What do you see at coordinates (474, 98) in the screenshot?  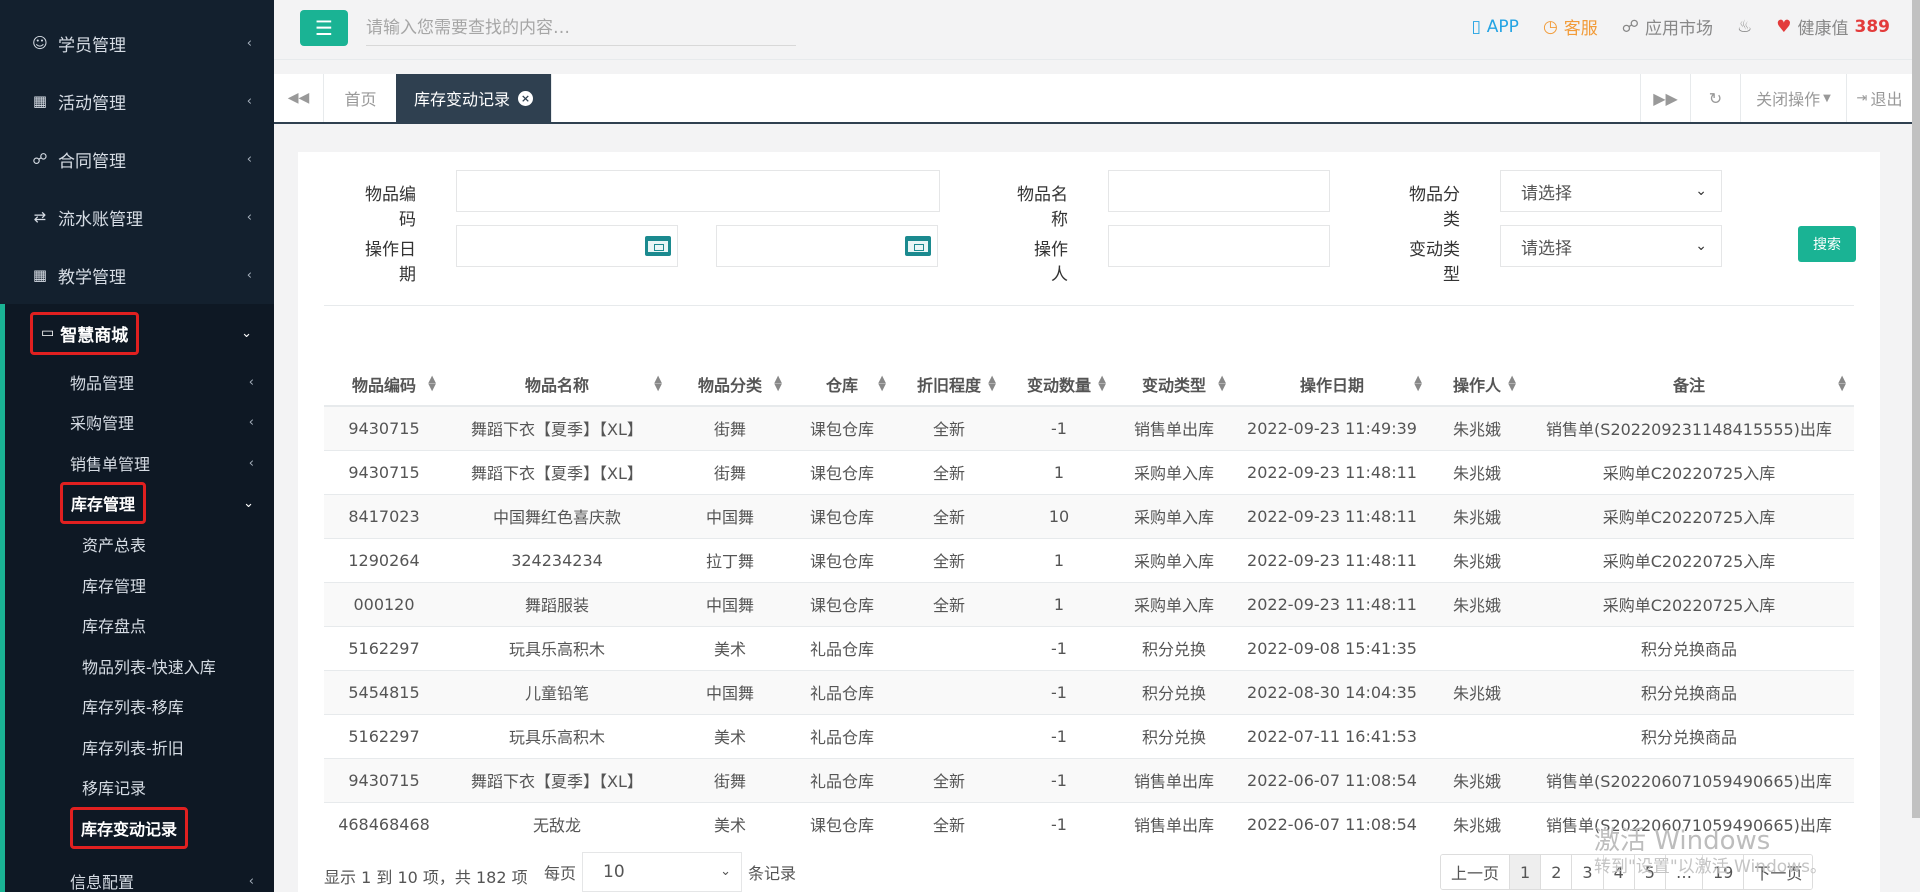 I see `tab-stock-change-records: 库存变动记录 ×` at bounding box center [474, 98].